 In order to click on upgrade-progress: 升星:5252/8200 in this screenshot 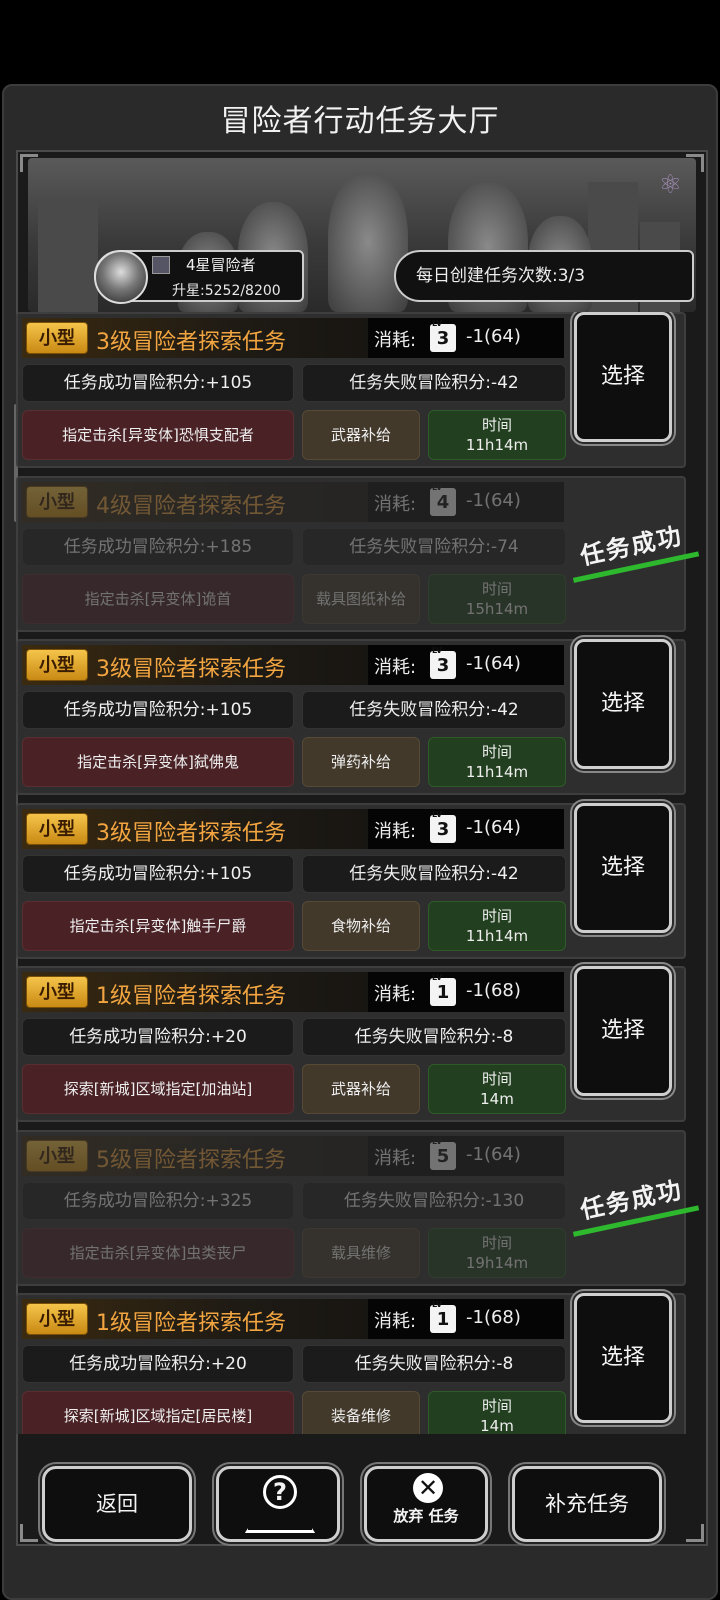, I will do `click(226, 291)`.